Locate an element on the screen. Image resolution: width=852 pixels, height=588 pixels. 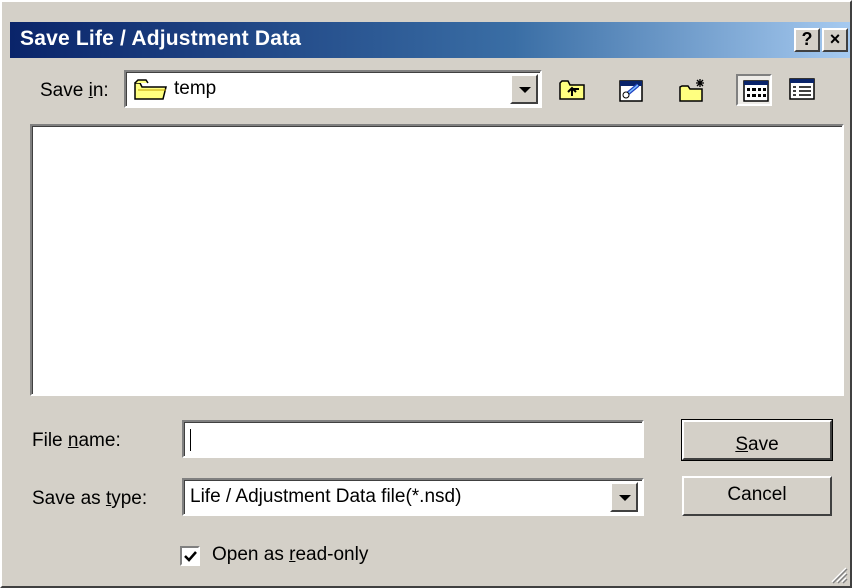
details-view-button is located at coordinates (802, 90).